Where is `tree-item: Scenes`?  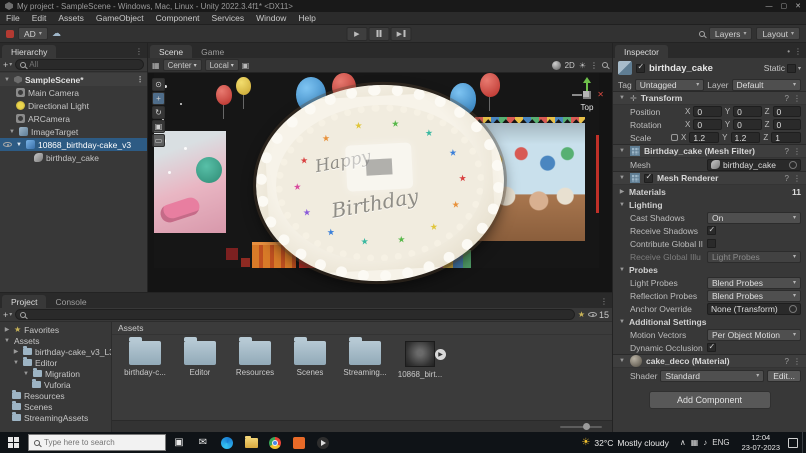 tree-item: Scenes is located at coordinates (55, 406).